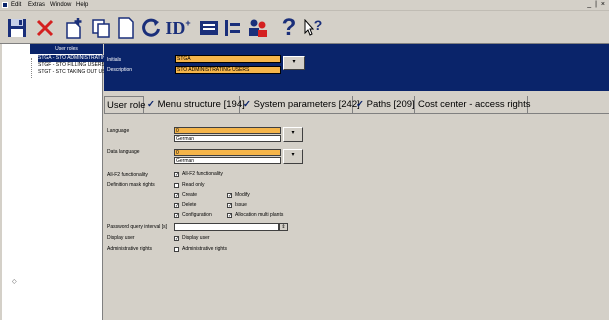 Image resolution: width=609 pixels, height=320 pixels. What do you see at coordinates (151, 28) in the screenshot?
I see `refresh-icon` at bounding box center [151, 28].